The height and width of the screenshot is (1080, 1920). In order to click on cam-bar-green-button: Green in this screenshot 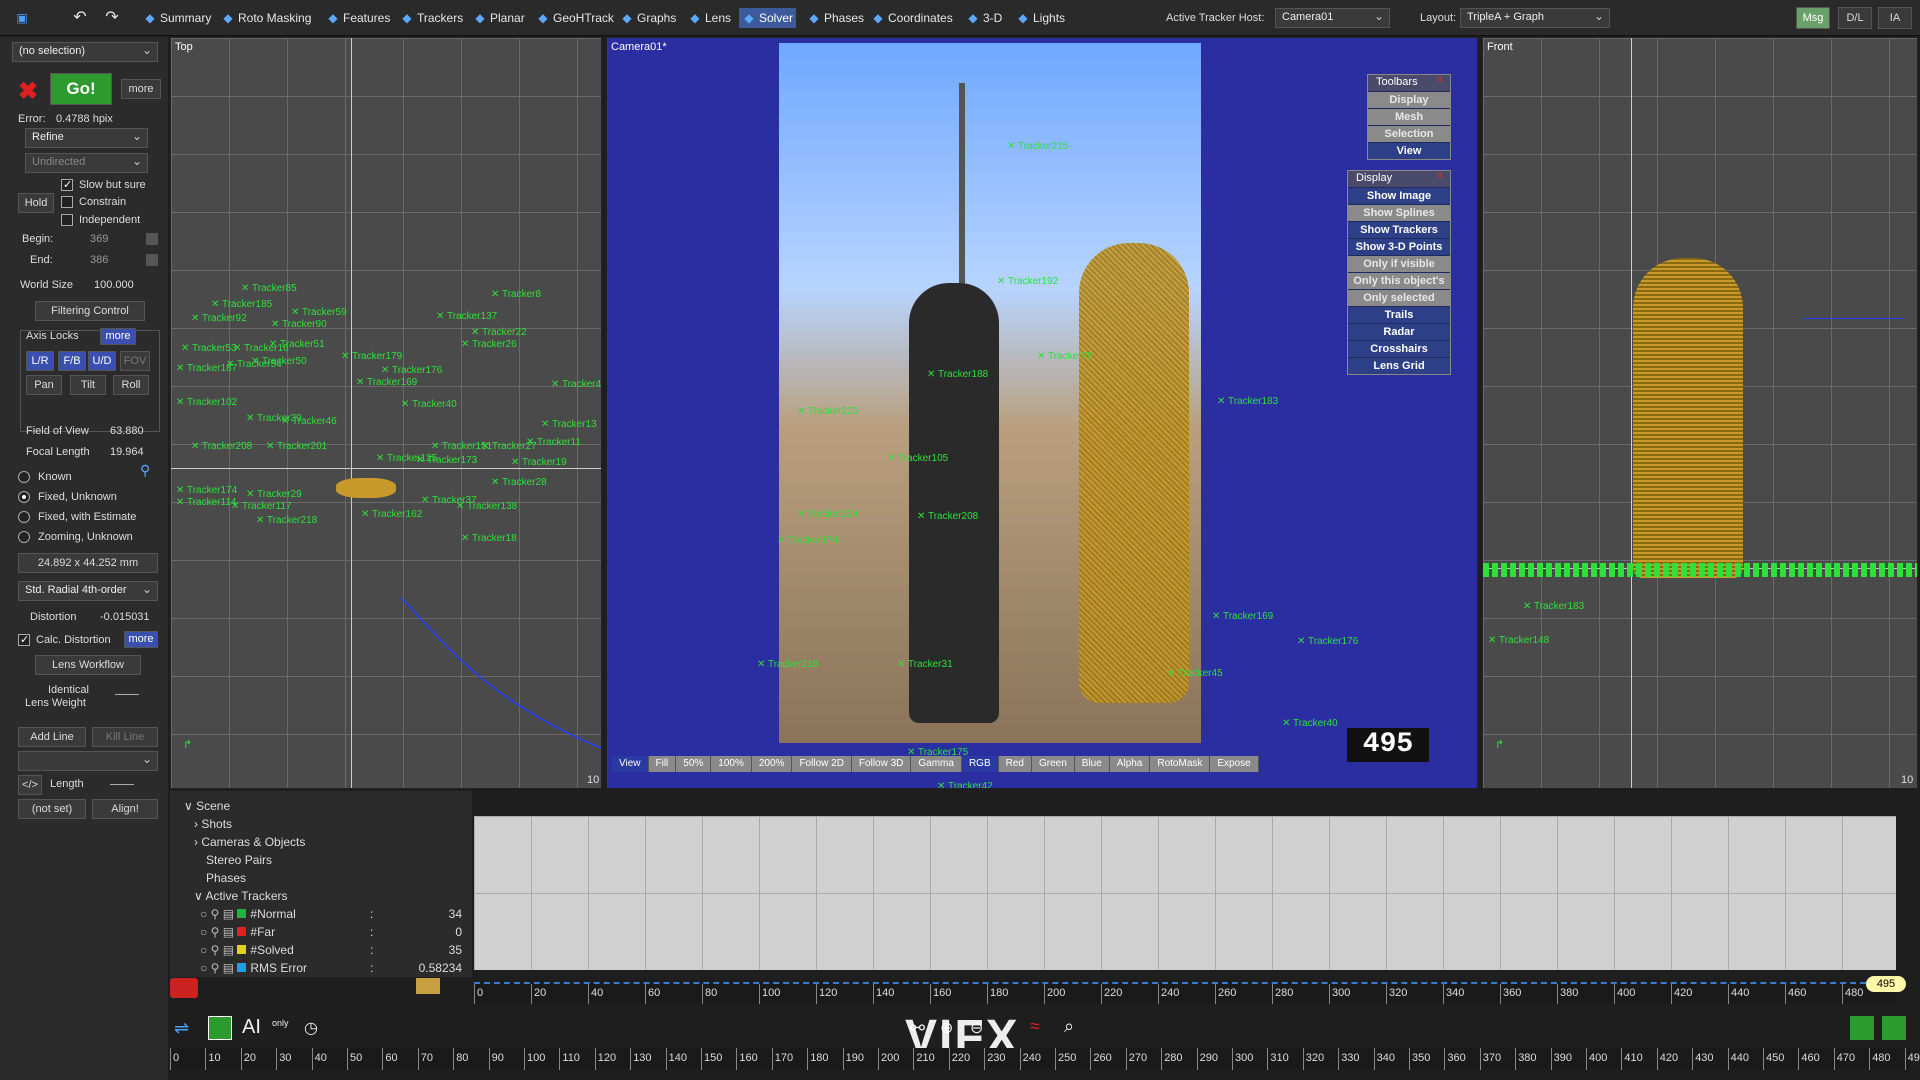, I will do `click(1053, 764)`.